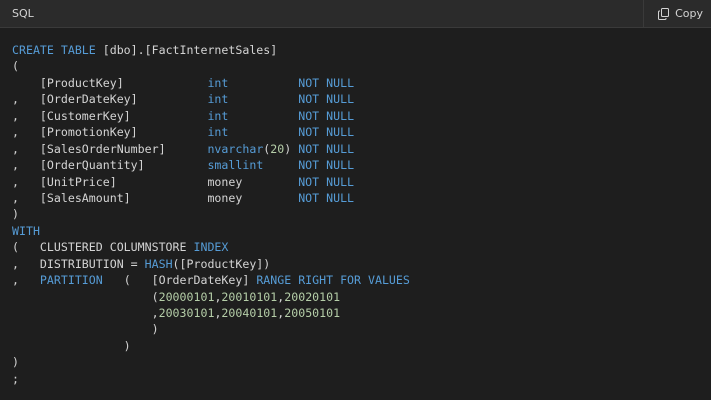  I want to click on code-line: , [SalesAmount] money NOT NULL, so click(211, 198).